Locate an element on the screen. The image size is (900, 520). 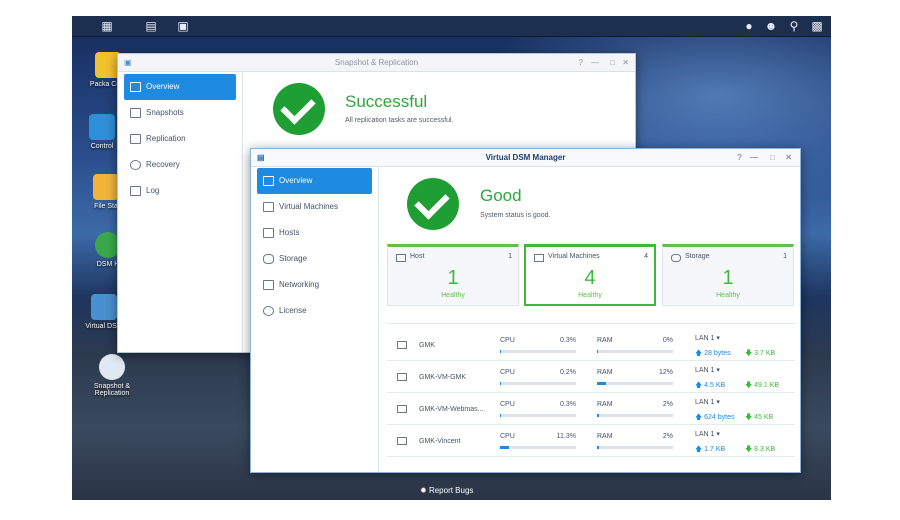
card-health: Healthy is located at coordinates (453, 295).